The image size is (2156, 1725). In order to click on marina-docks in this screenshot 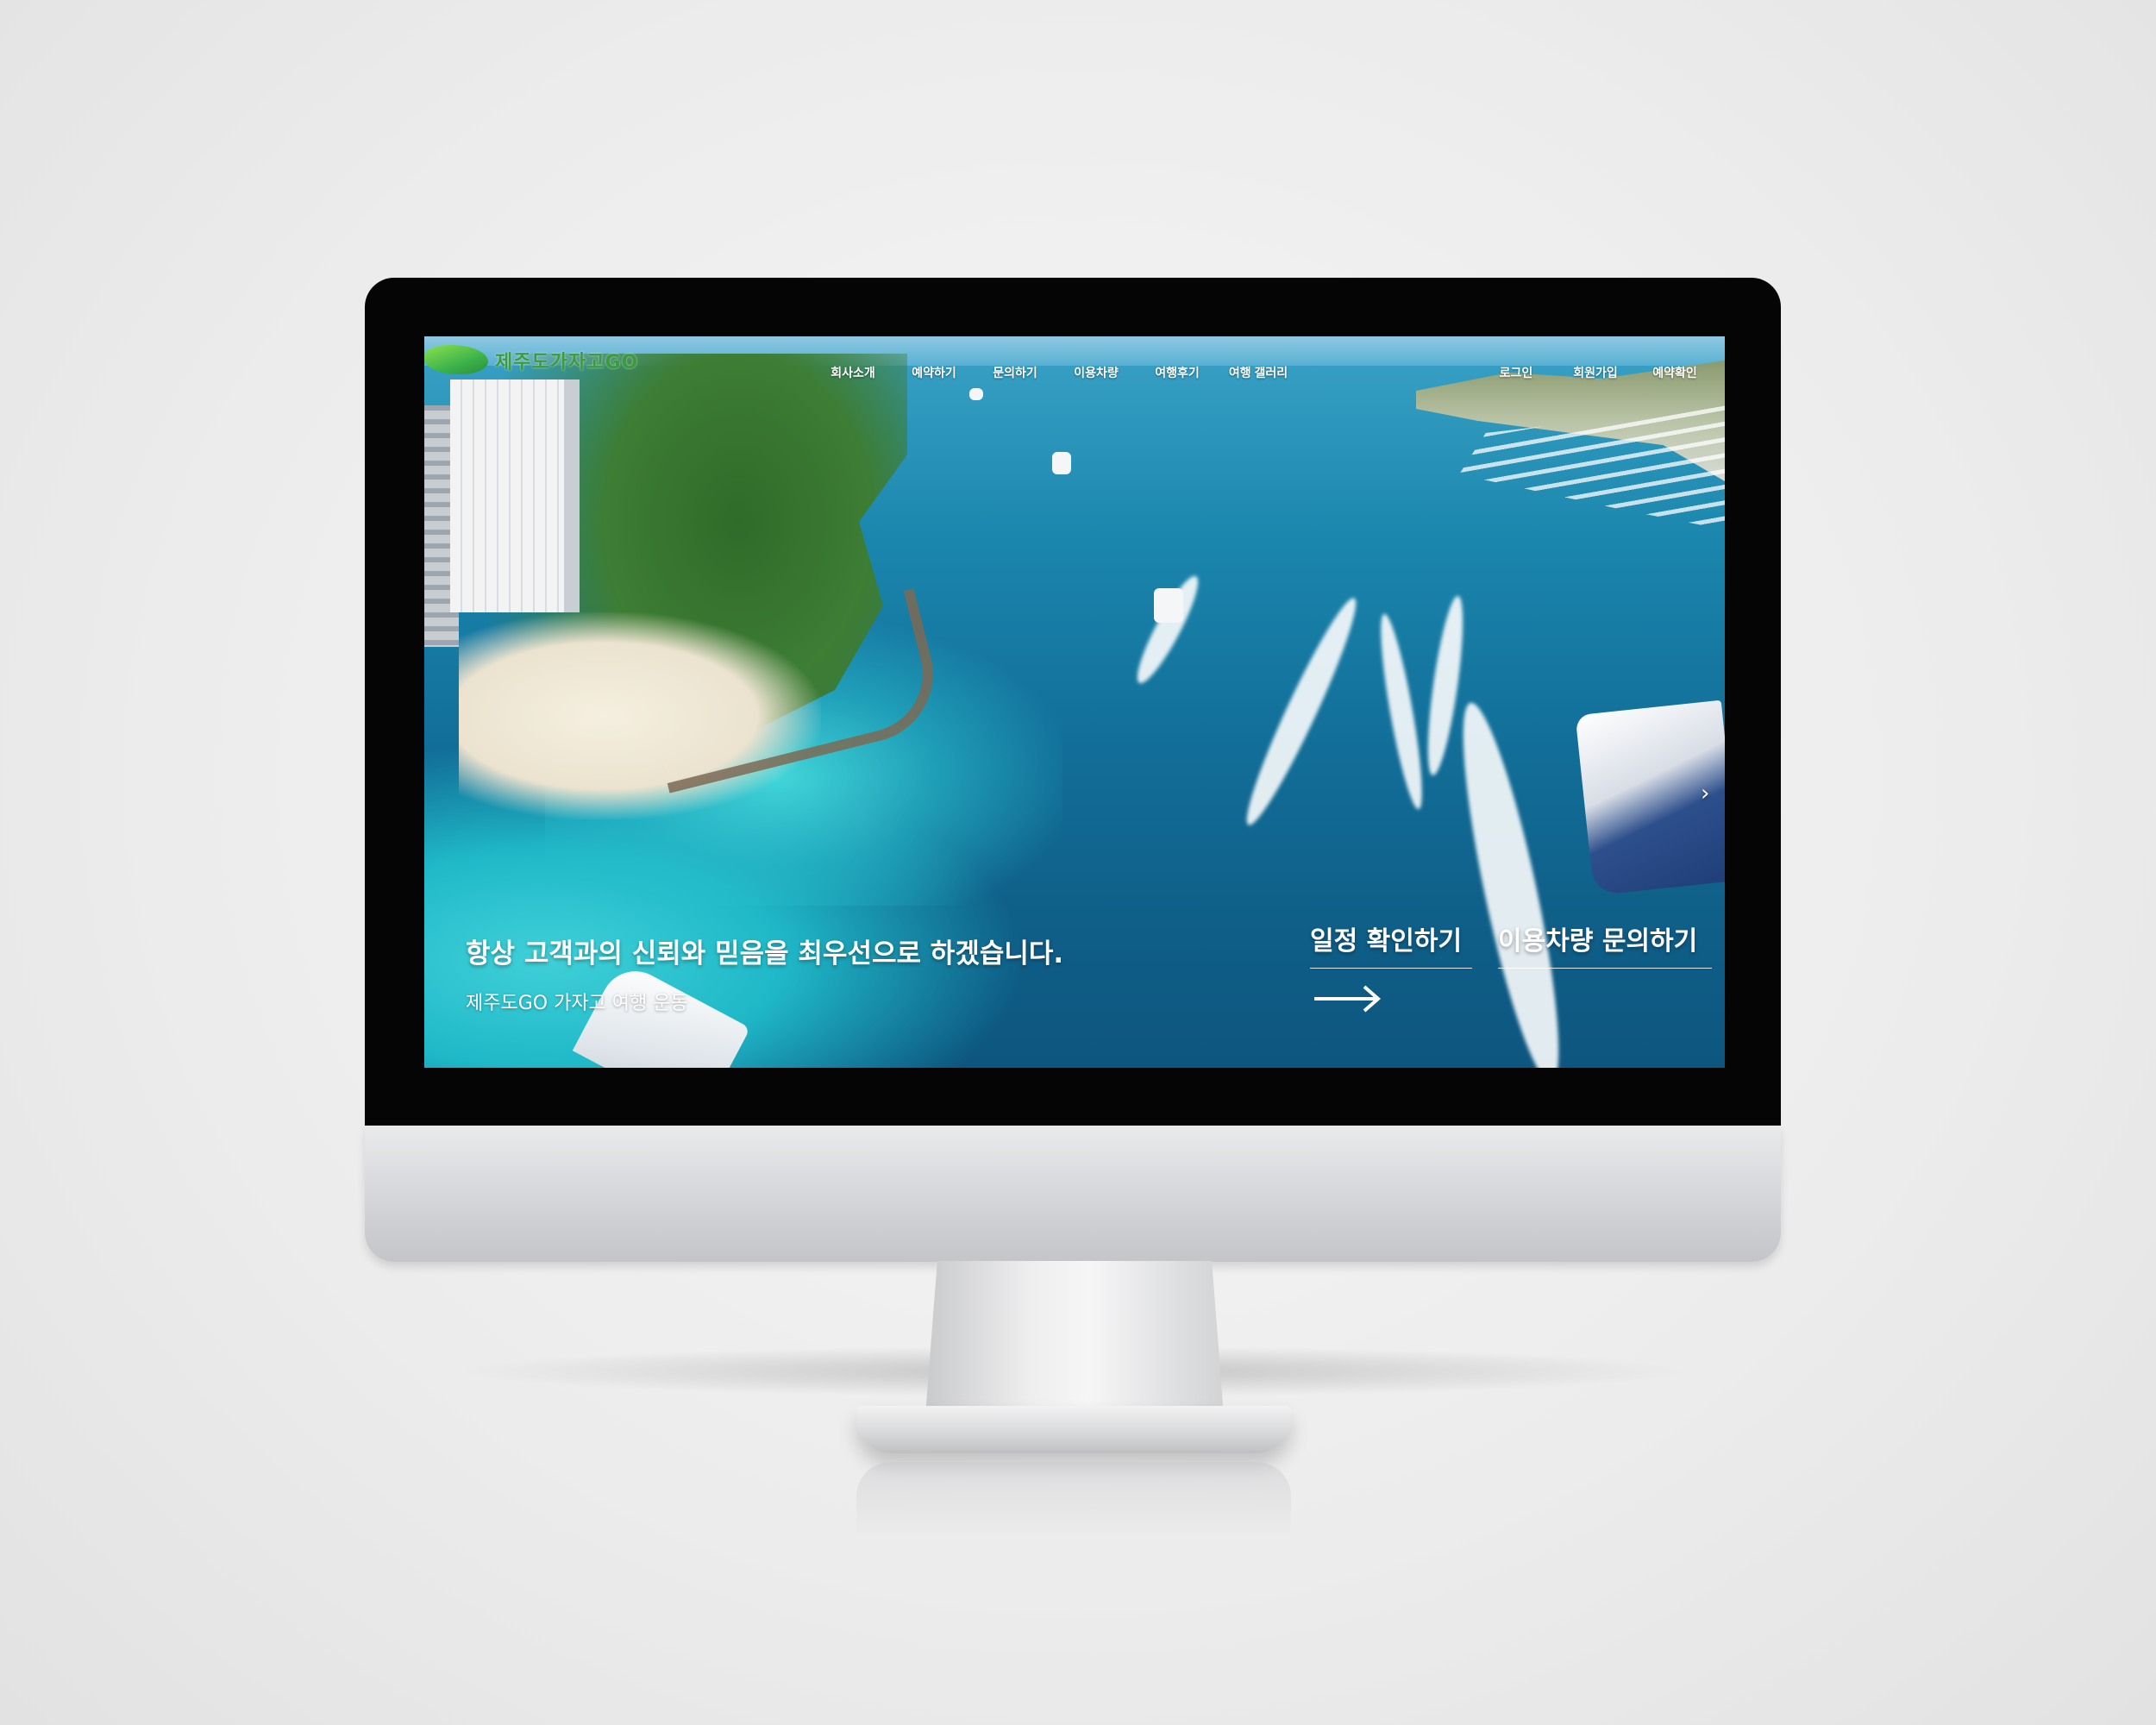, I will do `click(1592, 467)`.